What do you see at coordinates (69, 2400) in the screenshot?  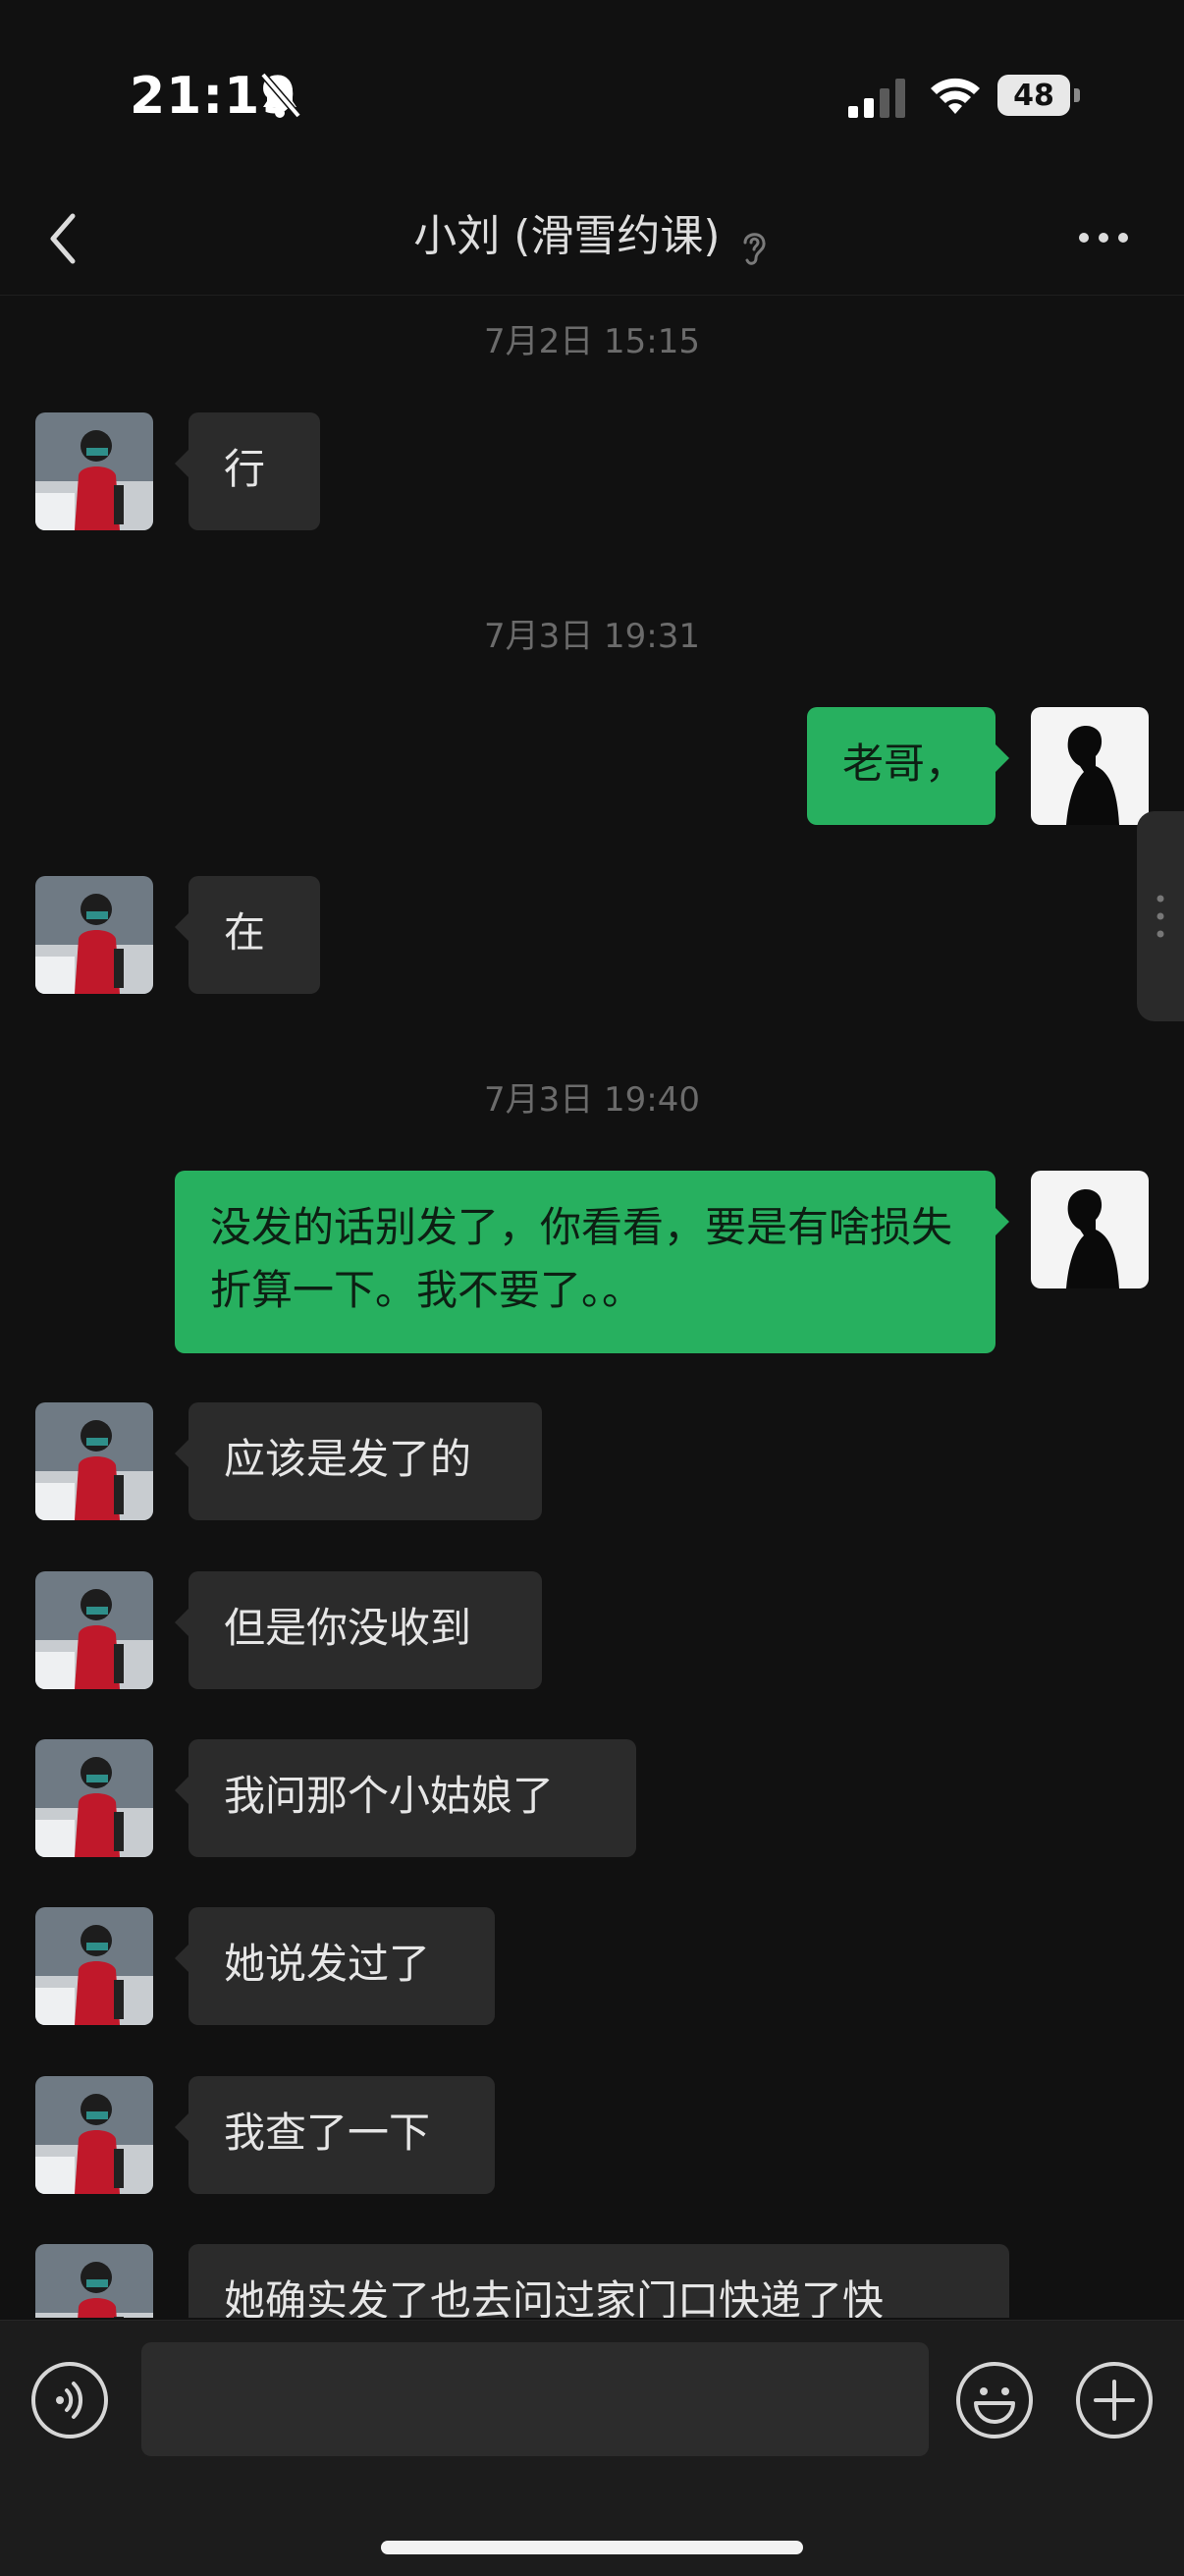 I see `voice-icon` at bounding box center [69, 2400].